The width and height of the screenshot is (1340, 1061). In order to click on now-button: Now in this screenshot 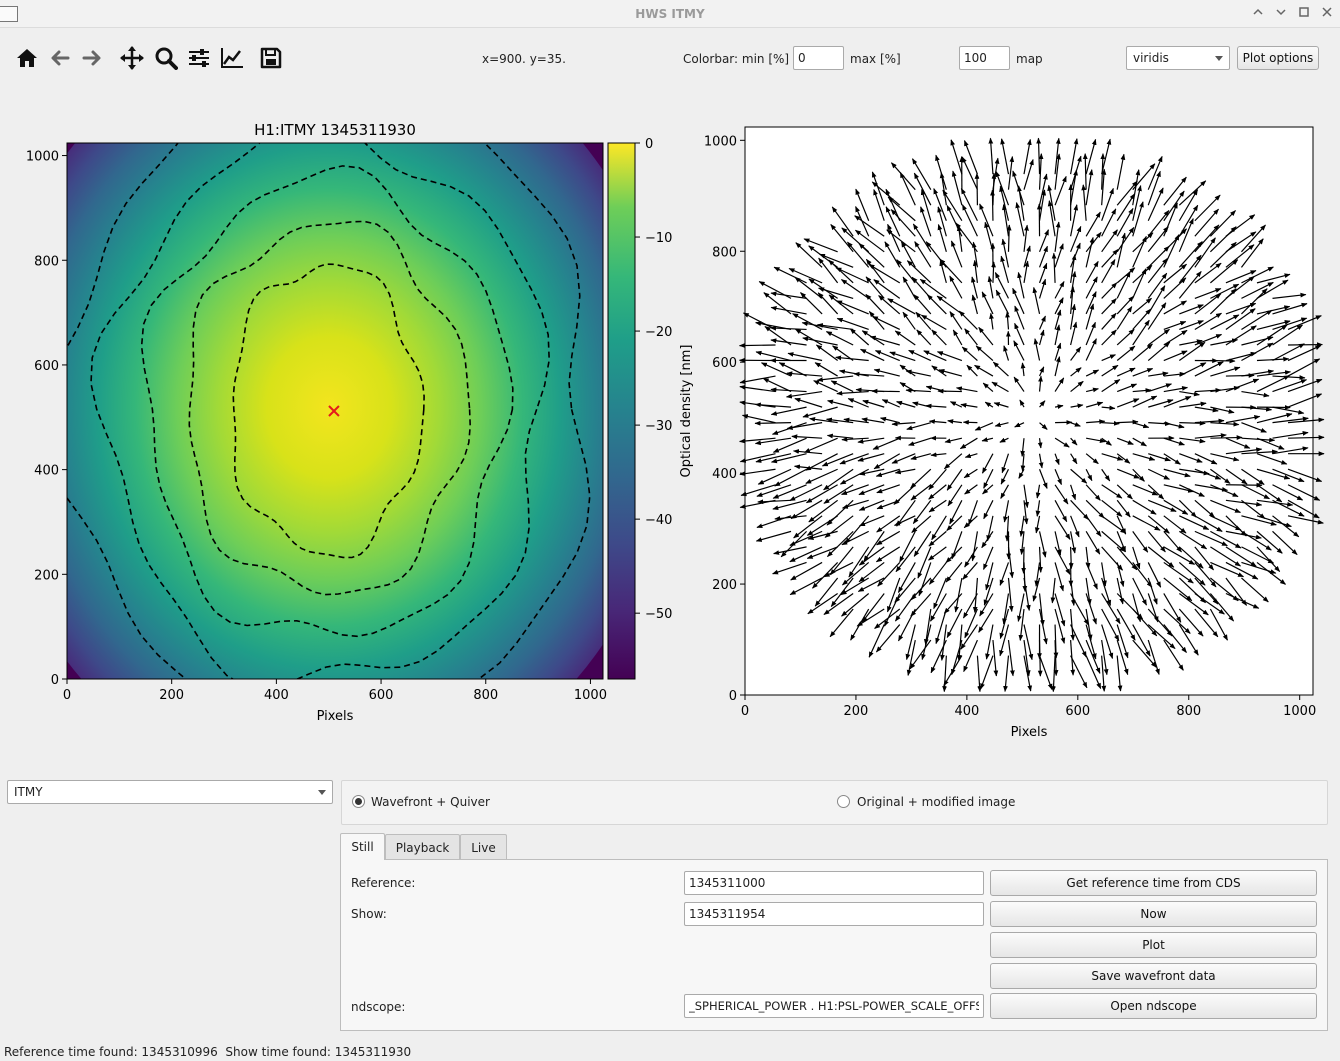, I will do `click(1153, 914)`.